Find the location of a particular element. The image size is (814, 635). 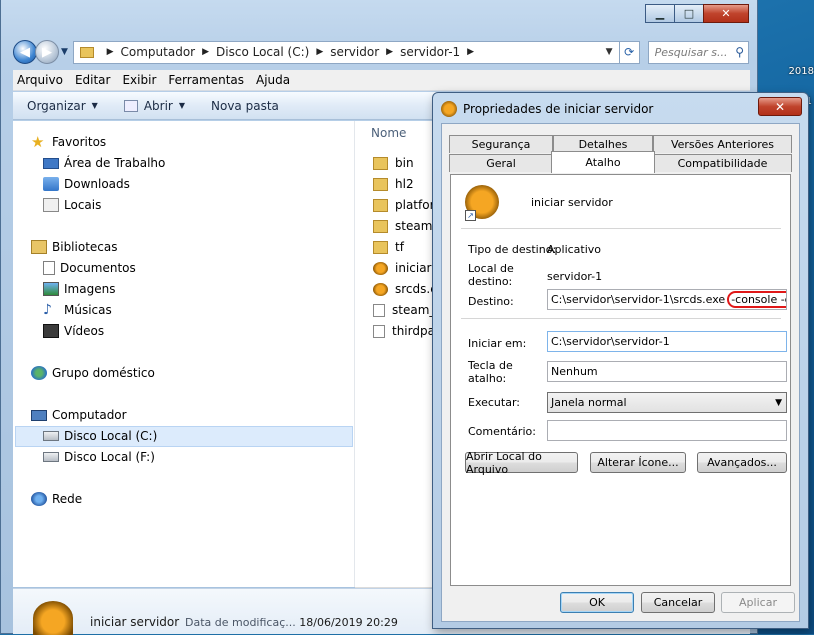

ok-button: OK is located at coordinates (597, 602).